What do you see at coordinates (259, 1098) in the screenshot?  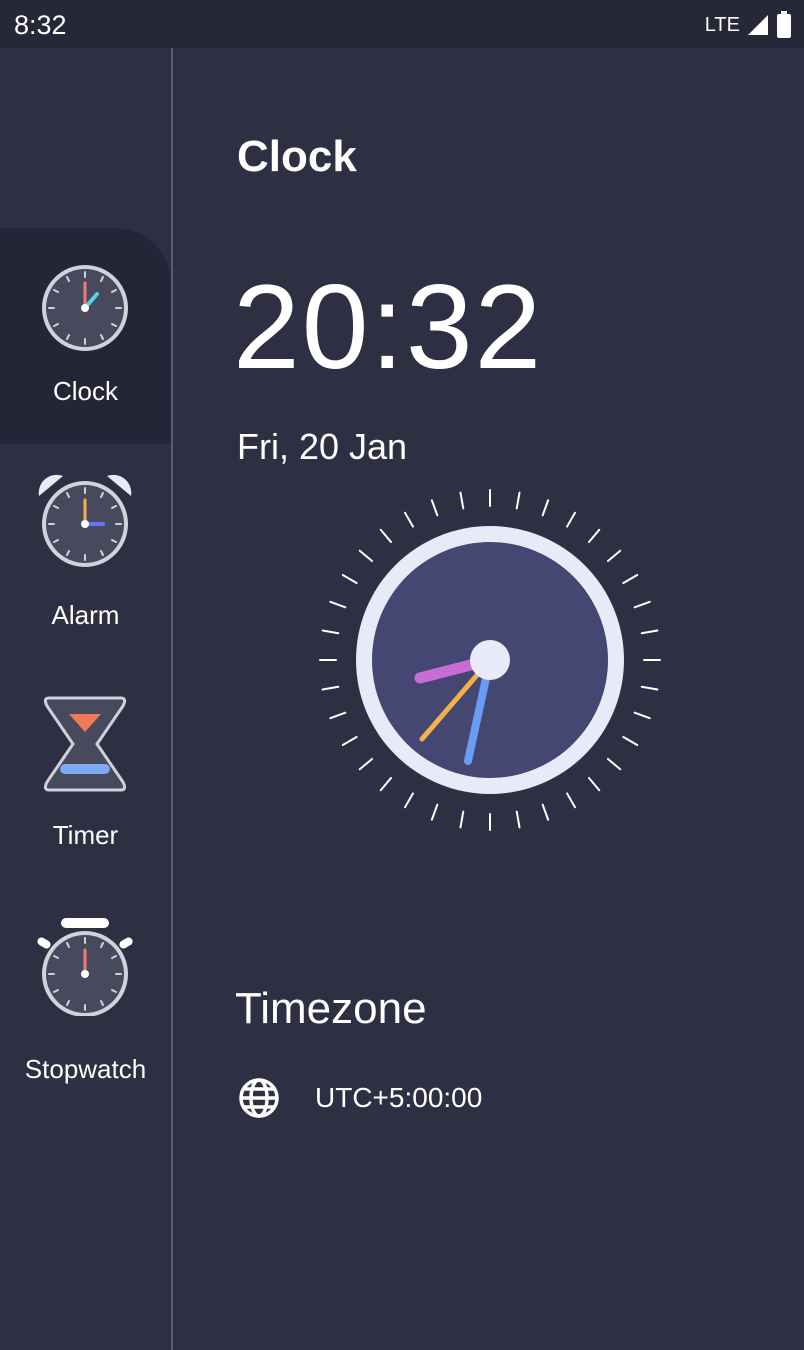 I see `globe-icon` at bounding box center [259, 1098].